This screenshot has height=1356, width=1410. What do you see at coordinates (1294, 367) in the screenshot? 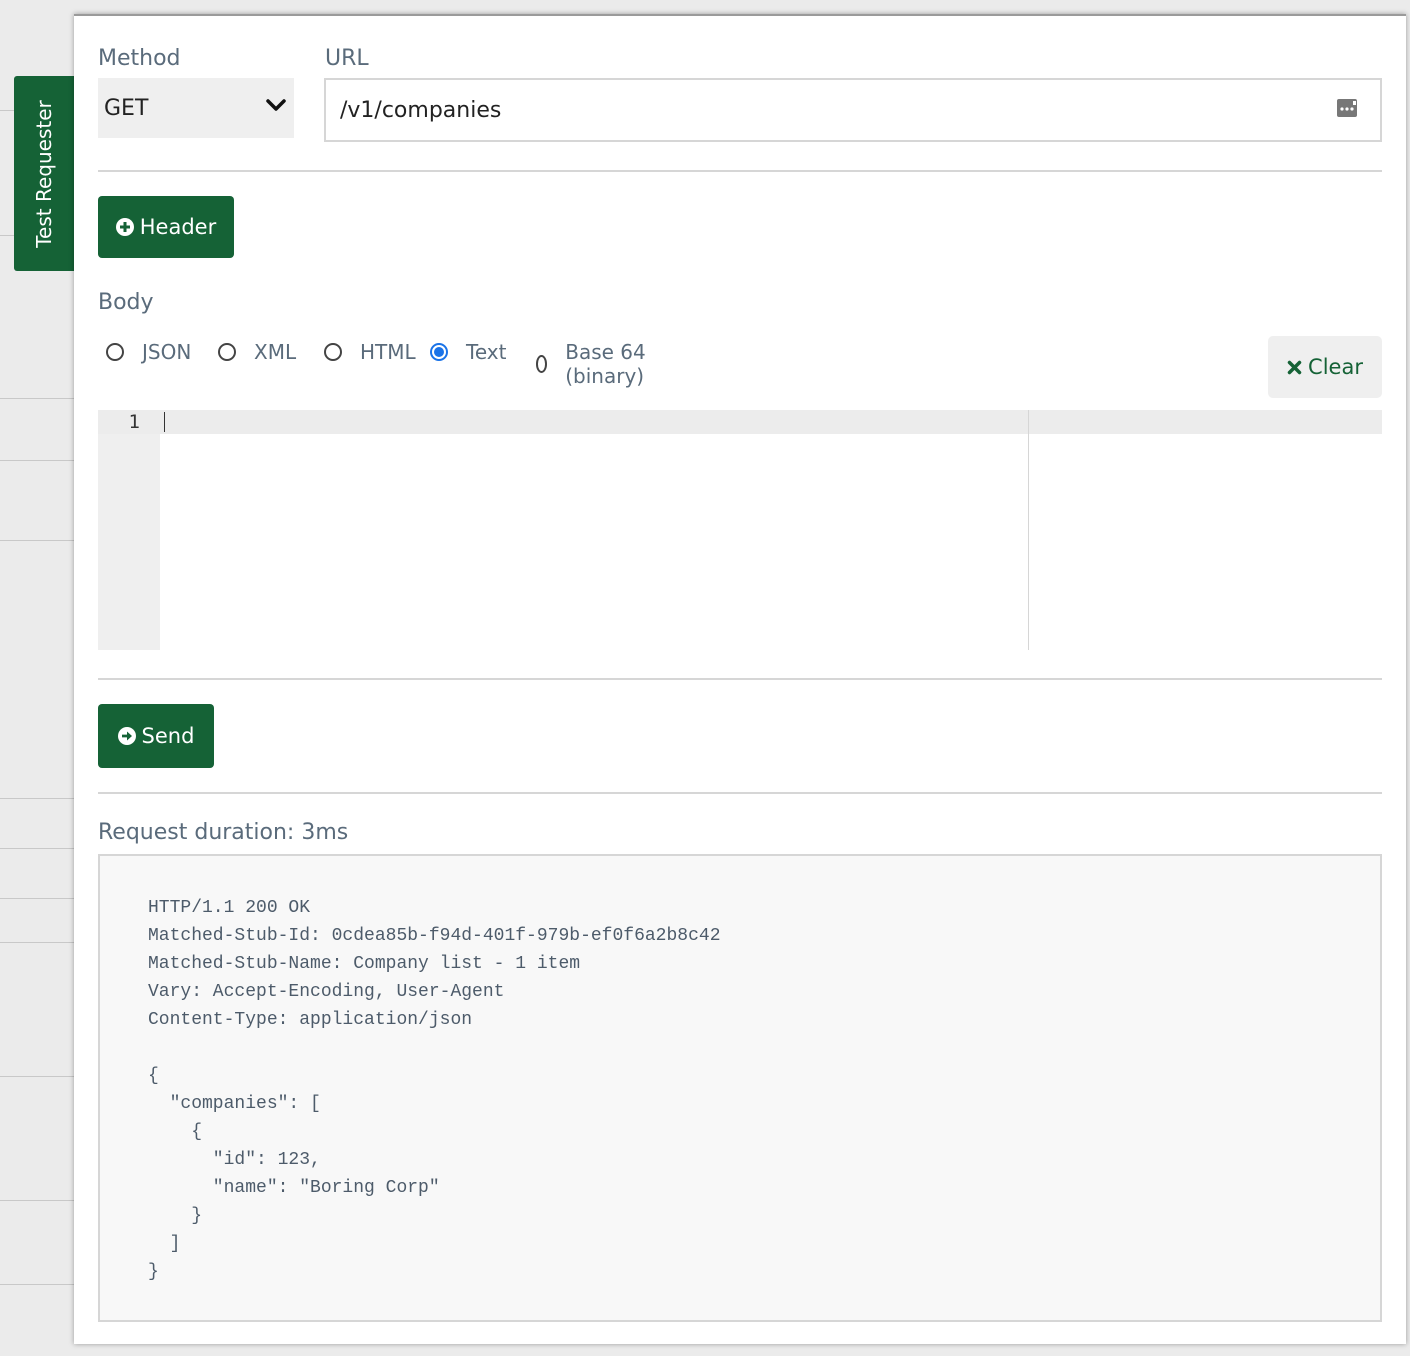
I see `x-mark-icon` at bounding box center [1294, 367].